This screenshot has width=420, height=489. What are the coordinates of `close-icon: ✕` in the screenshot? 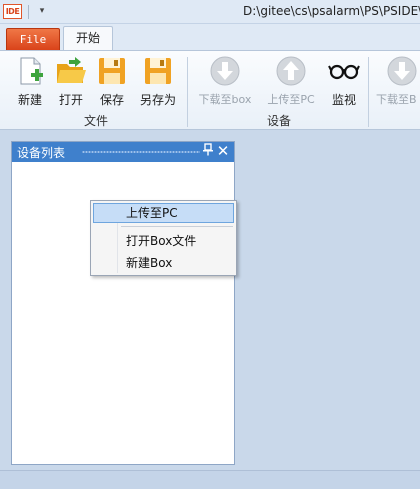 It's located at (223, 151).